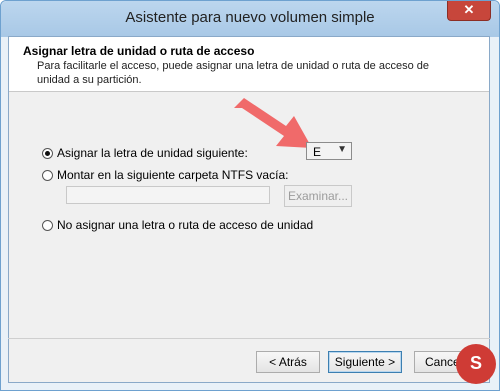 The width and height of the screenshot is (500, 391). Describe the element at coordinates (249, 338) in the screenshot. I see `footer-divider` at that location.